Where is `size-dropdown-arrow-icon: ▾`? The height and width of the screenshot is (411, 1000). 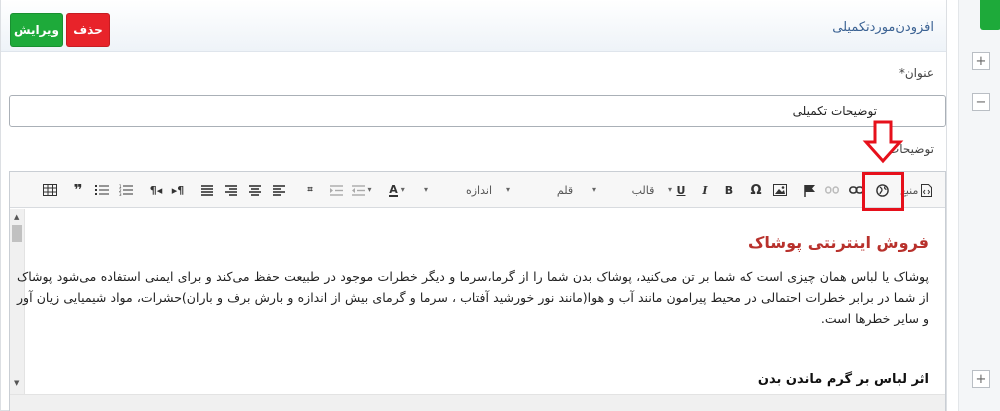
size-dropdown-arrow-icon: ▾ is located at coordinates (508, 190).